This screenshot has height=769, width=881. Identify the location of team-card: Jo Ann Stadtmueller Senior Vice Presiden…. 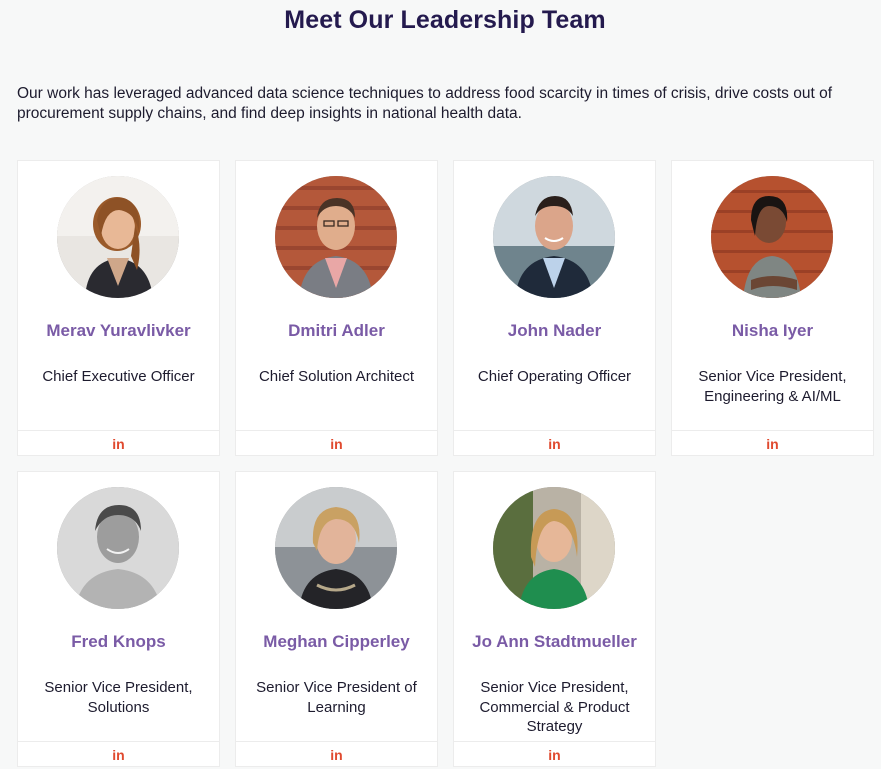
(554, 619).